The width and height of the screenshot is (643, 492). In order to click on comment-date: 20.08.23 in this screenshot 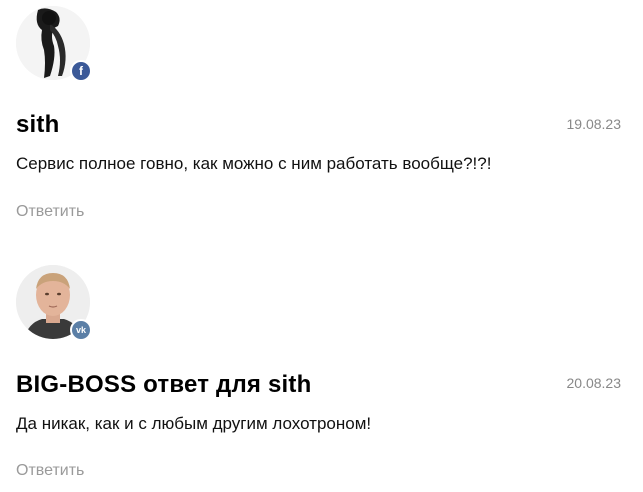, I will do `click(594, 383)`.